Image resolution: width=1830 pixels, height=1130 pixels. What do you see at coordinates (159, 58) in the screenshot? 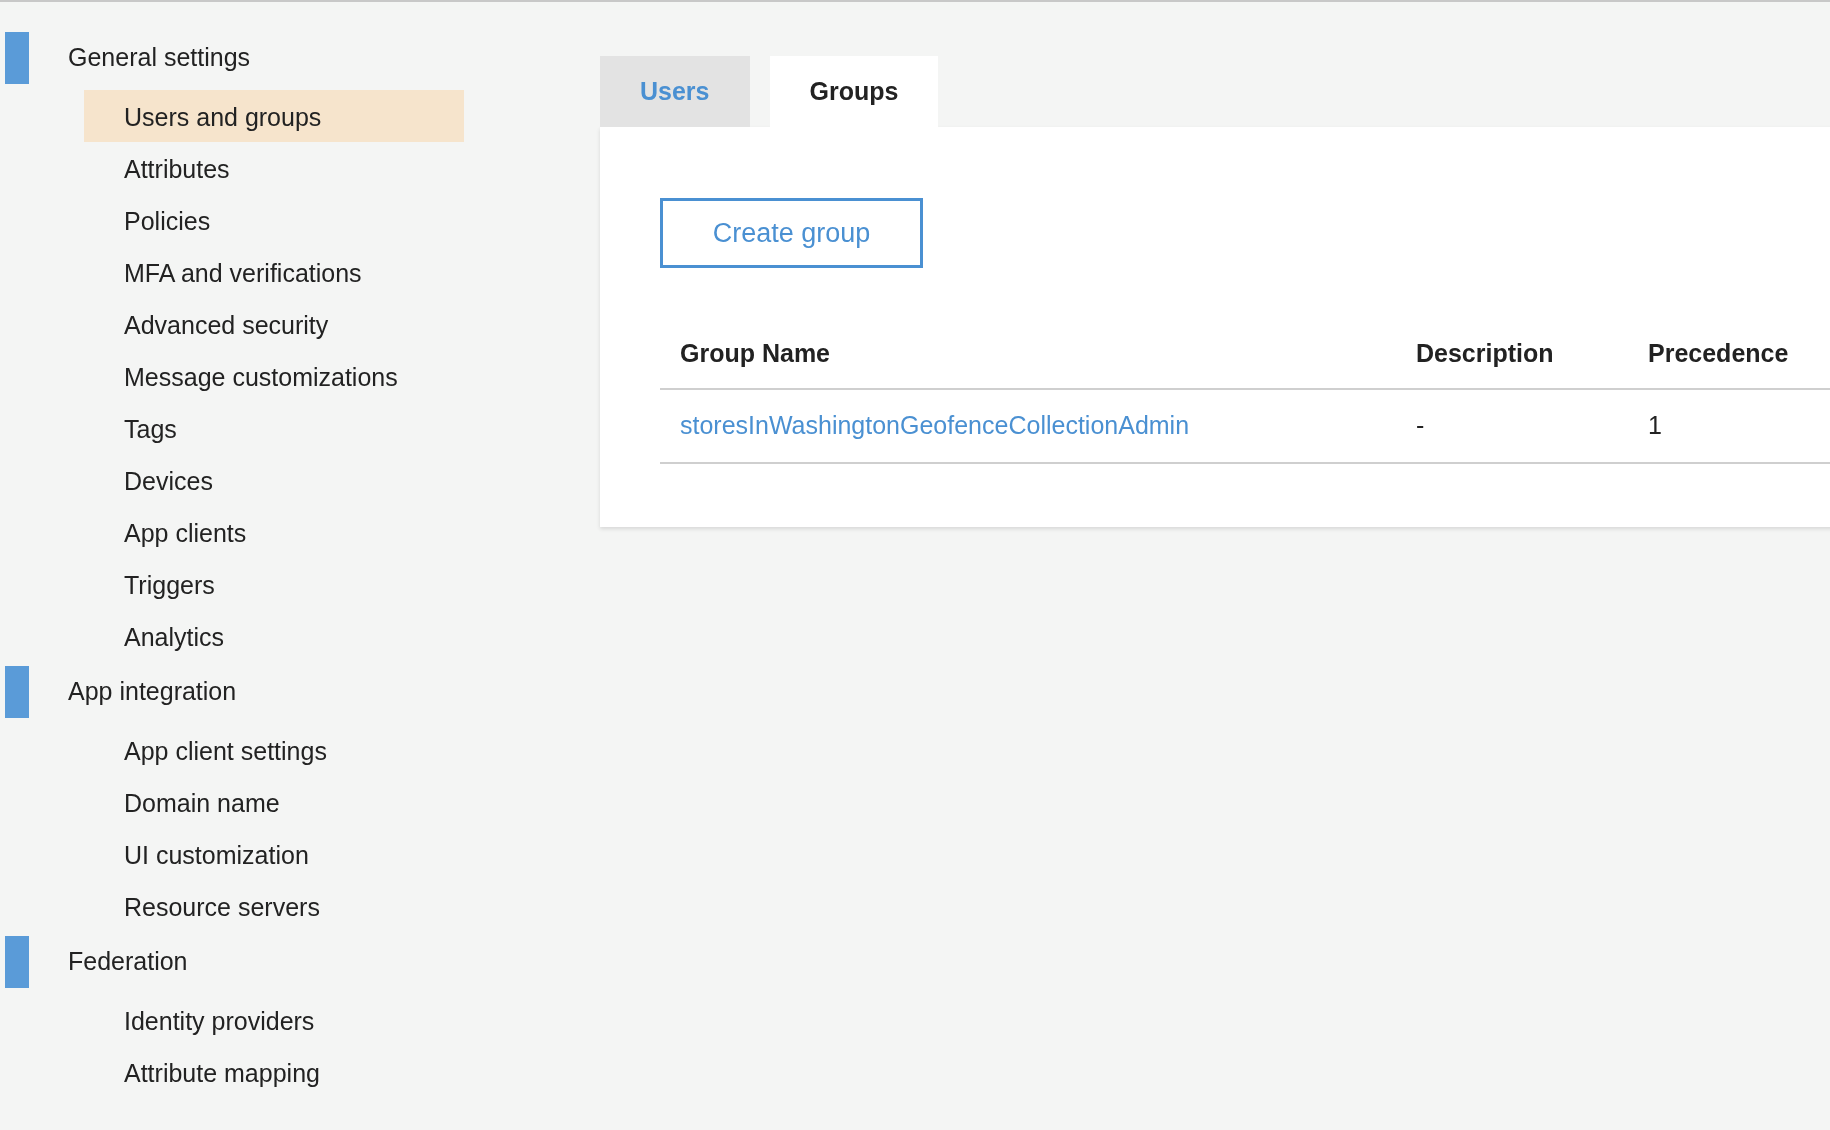
I see `section-heading: General settings` at bounding box center [159, 58].